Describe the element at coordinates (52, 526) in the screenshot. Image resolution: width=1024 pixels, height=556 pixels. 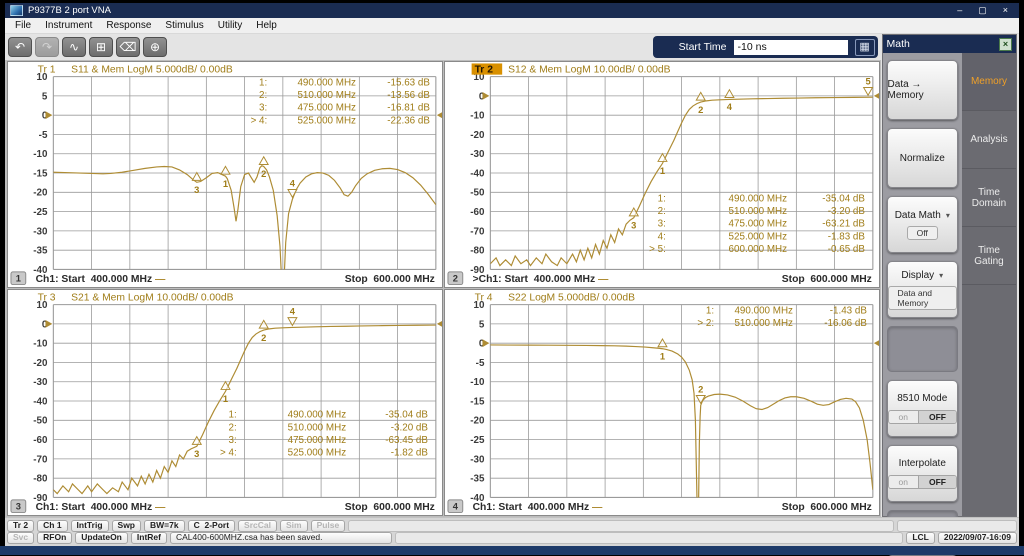
I see `status-ch-1: Ch 1` at that location.